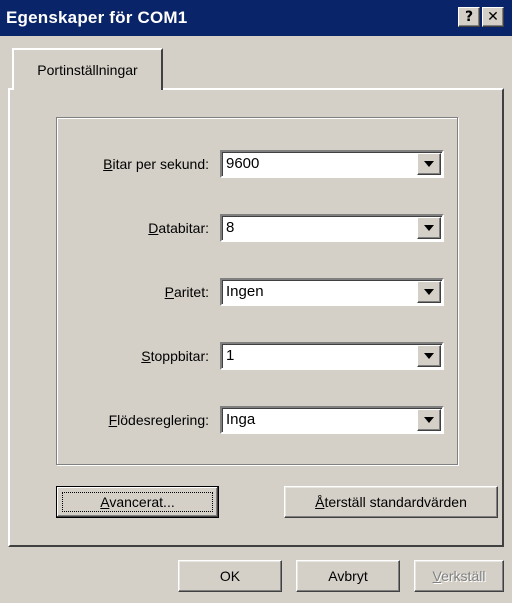 The image size is (517, 603). What do you see at coordinates (463, 576) in the screenshot?
I see `apply-label-text: erkställ` at bounding box center [463, 576].